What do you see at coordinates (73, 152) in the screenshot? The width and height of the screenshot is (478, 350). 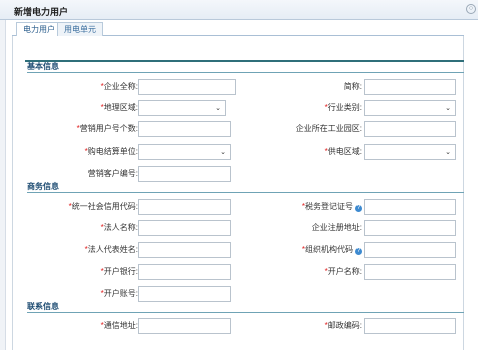 I see `label-settlement-unit: *购电结算单位:` at bounding box center [73, 152].